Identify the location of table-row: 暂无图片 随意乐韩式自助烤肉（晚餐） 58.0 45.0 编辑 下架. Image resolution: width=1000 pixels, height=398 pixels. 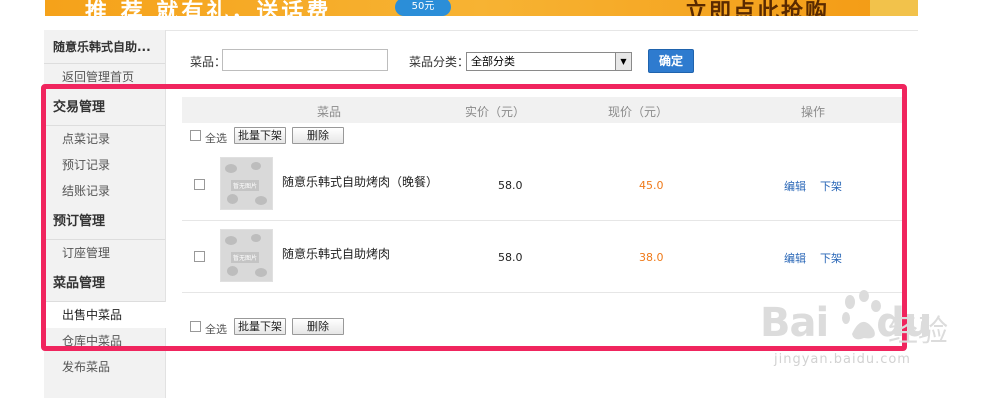
(542, 185).